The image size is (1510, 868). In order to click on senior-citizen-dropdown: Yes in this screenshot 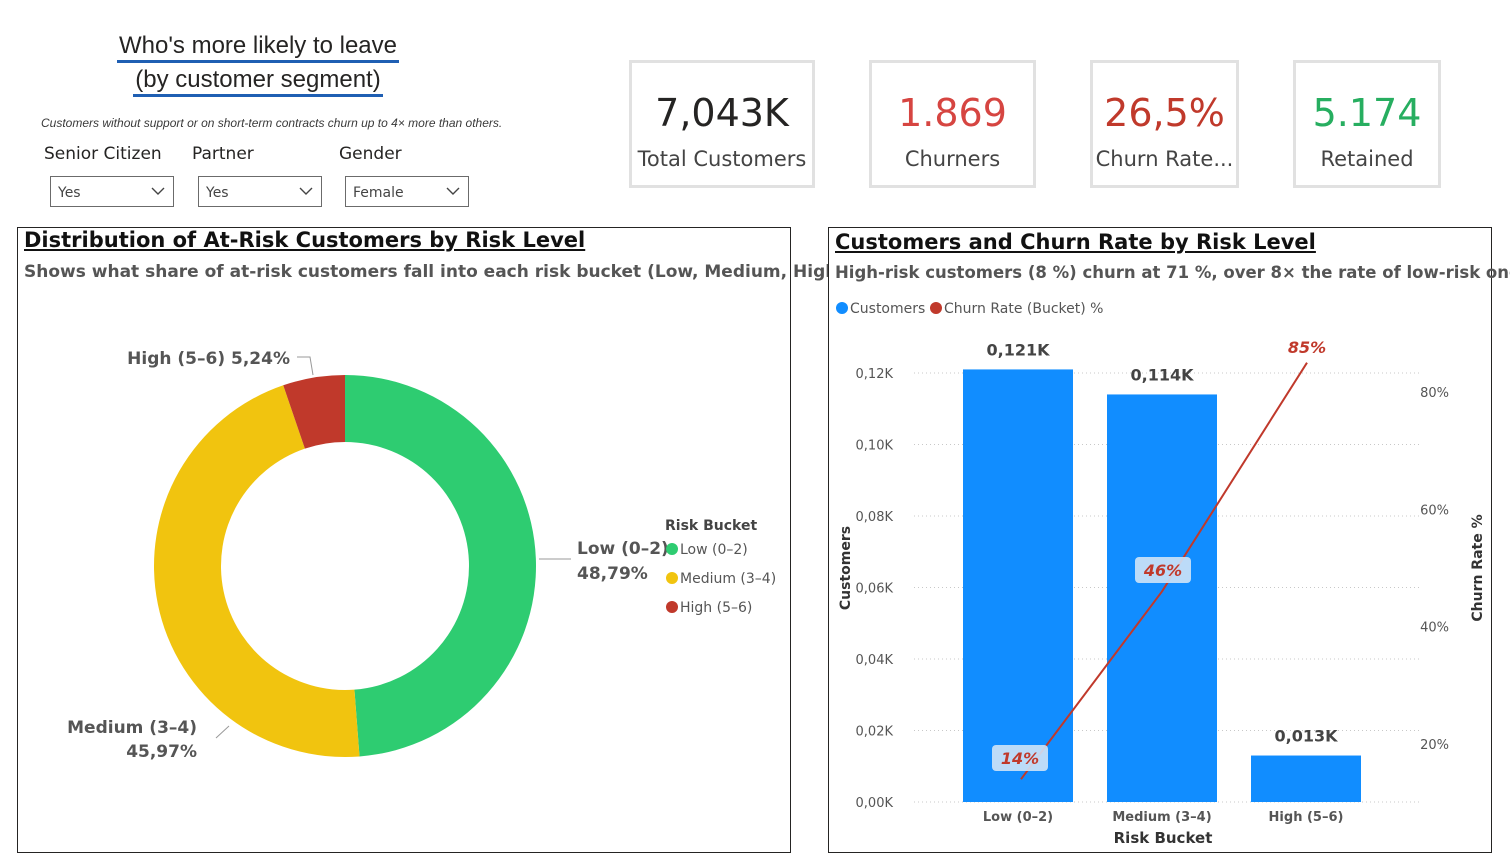, I will do `click(112, 191)`.